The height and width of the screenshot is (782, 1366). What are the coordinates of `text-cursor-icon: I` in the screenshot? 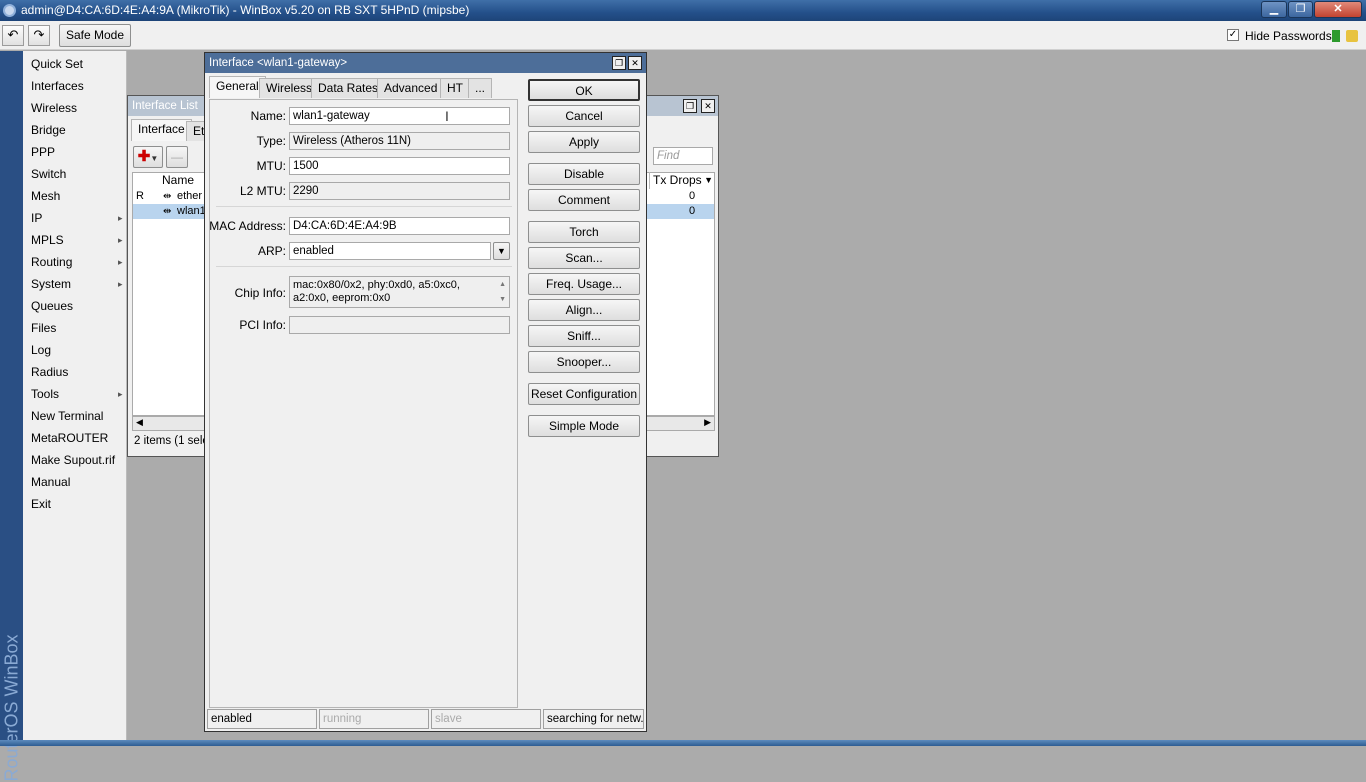 It's located at (447, 116).